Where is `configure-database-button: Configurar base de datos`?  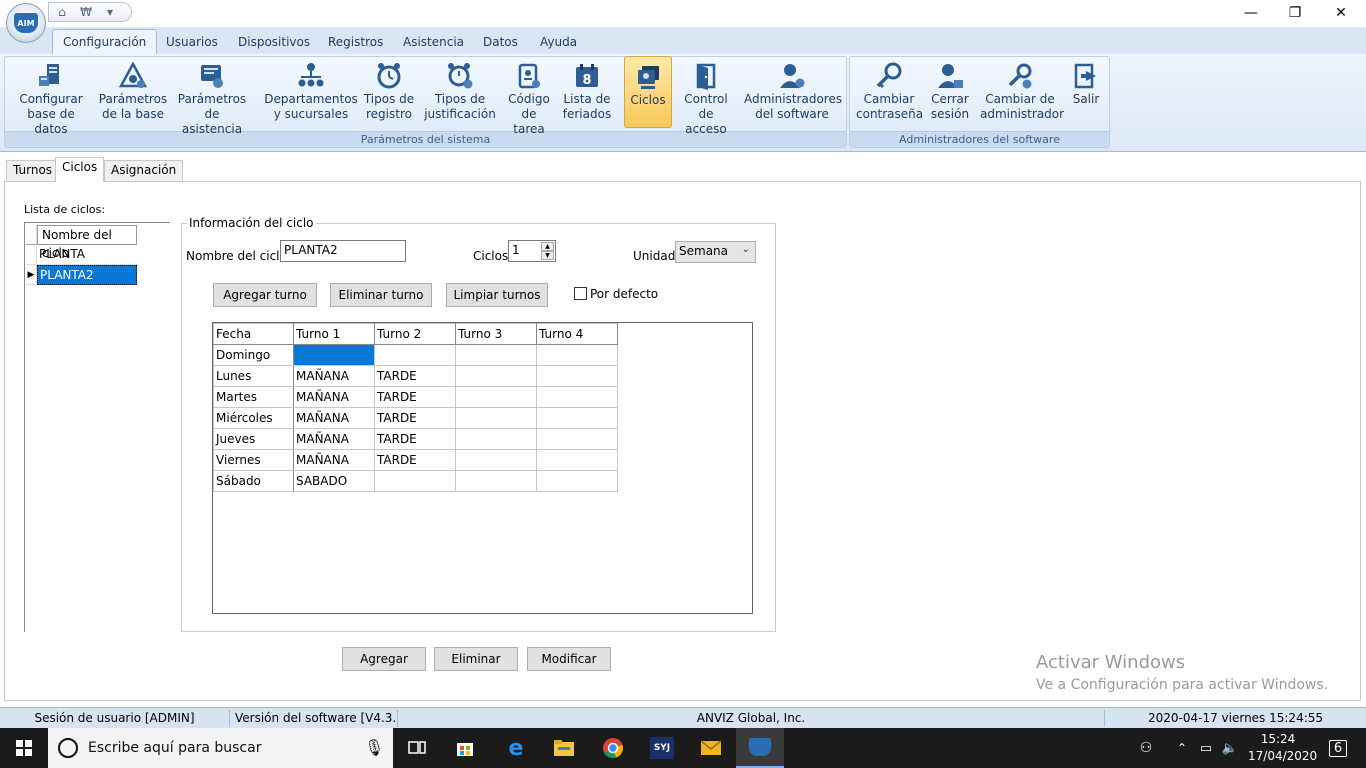 configure-database-button: Configurar base de datos is located at coordinates (51, 96).